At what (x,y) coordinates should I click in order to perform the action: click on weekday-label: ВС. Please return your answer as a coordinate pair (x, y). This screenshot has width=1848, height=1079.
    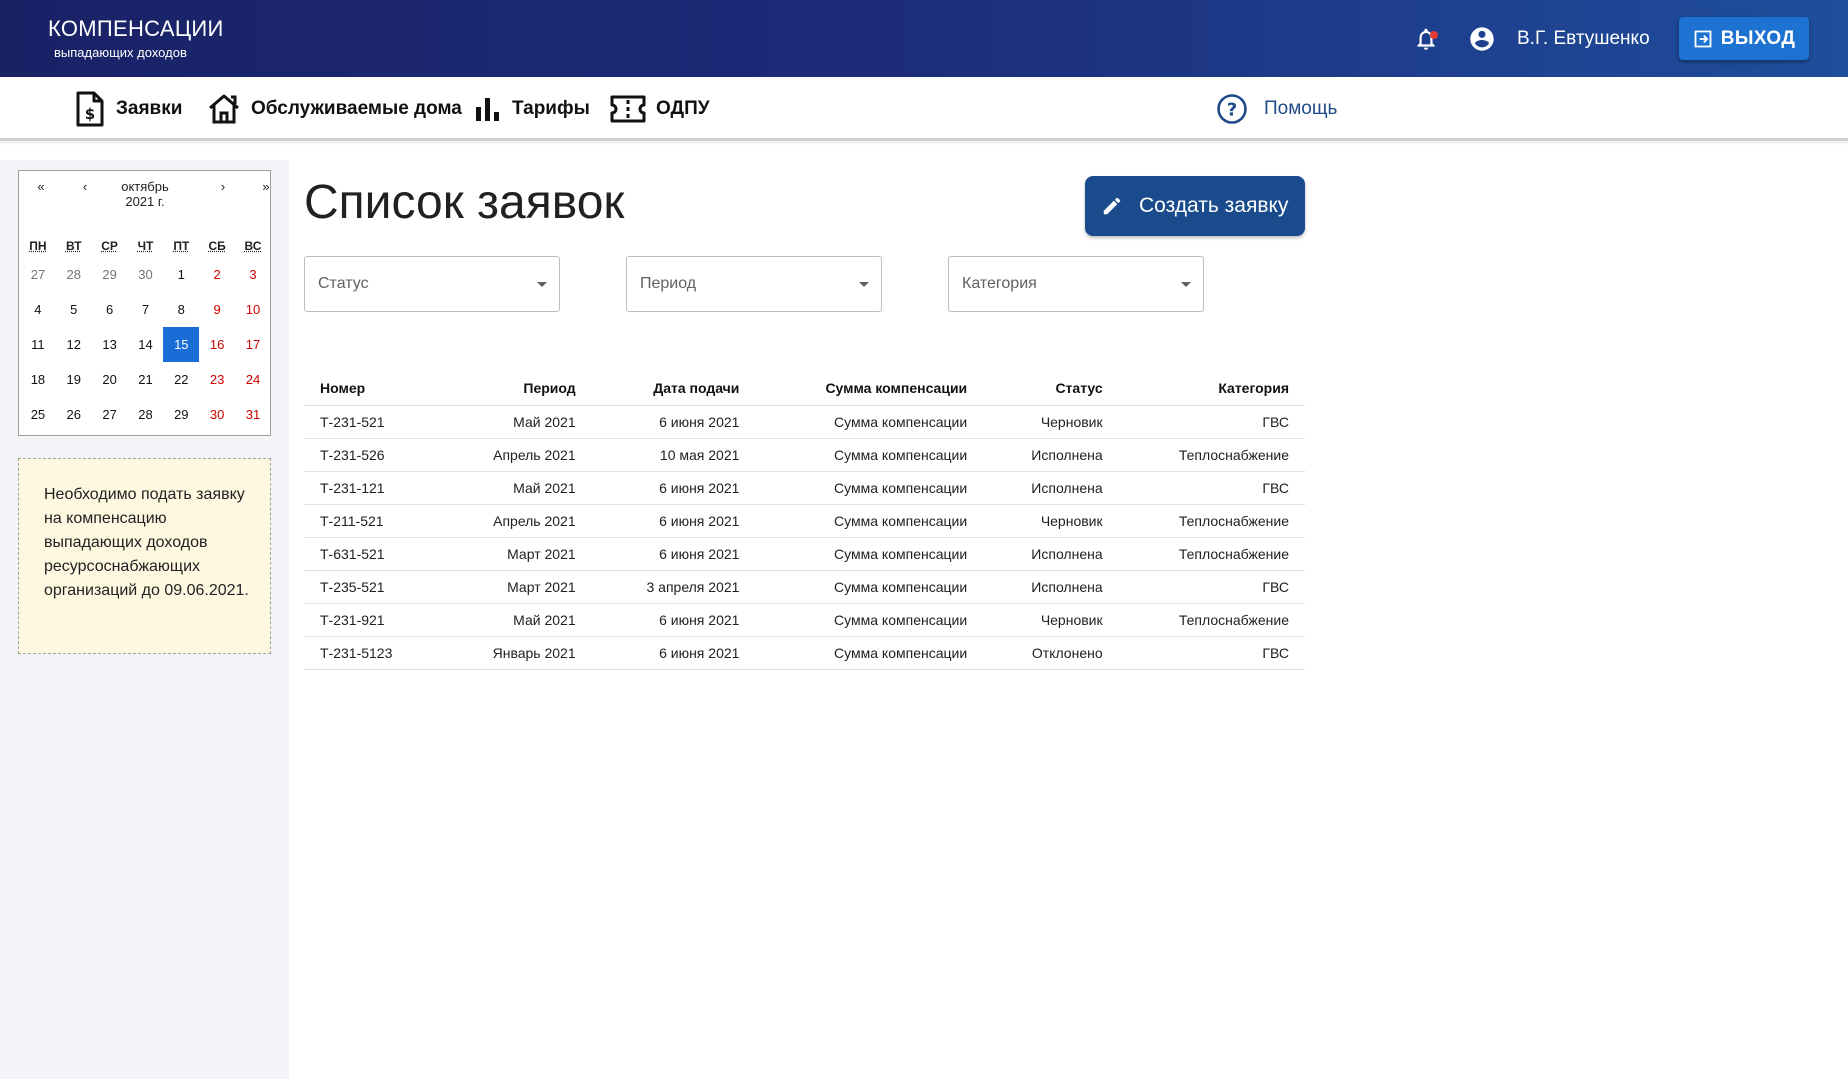
    Looking at the image, I should click on (253, 246).